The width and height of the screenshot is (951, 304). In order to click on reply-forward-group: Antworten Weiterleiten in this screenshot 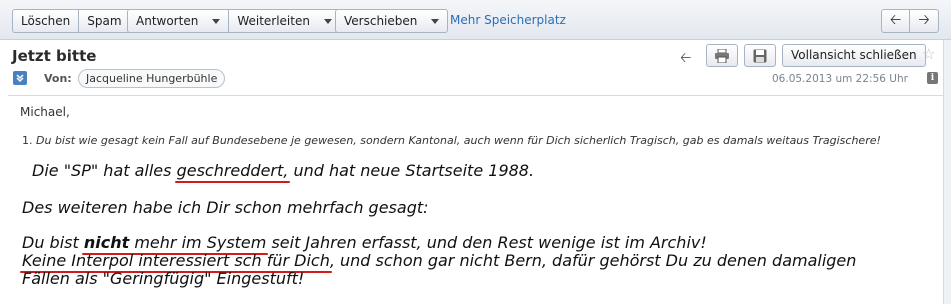, I will do `click(234, 21)`.